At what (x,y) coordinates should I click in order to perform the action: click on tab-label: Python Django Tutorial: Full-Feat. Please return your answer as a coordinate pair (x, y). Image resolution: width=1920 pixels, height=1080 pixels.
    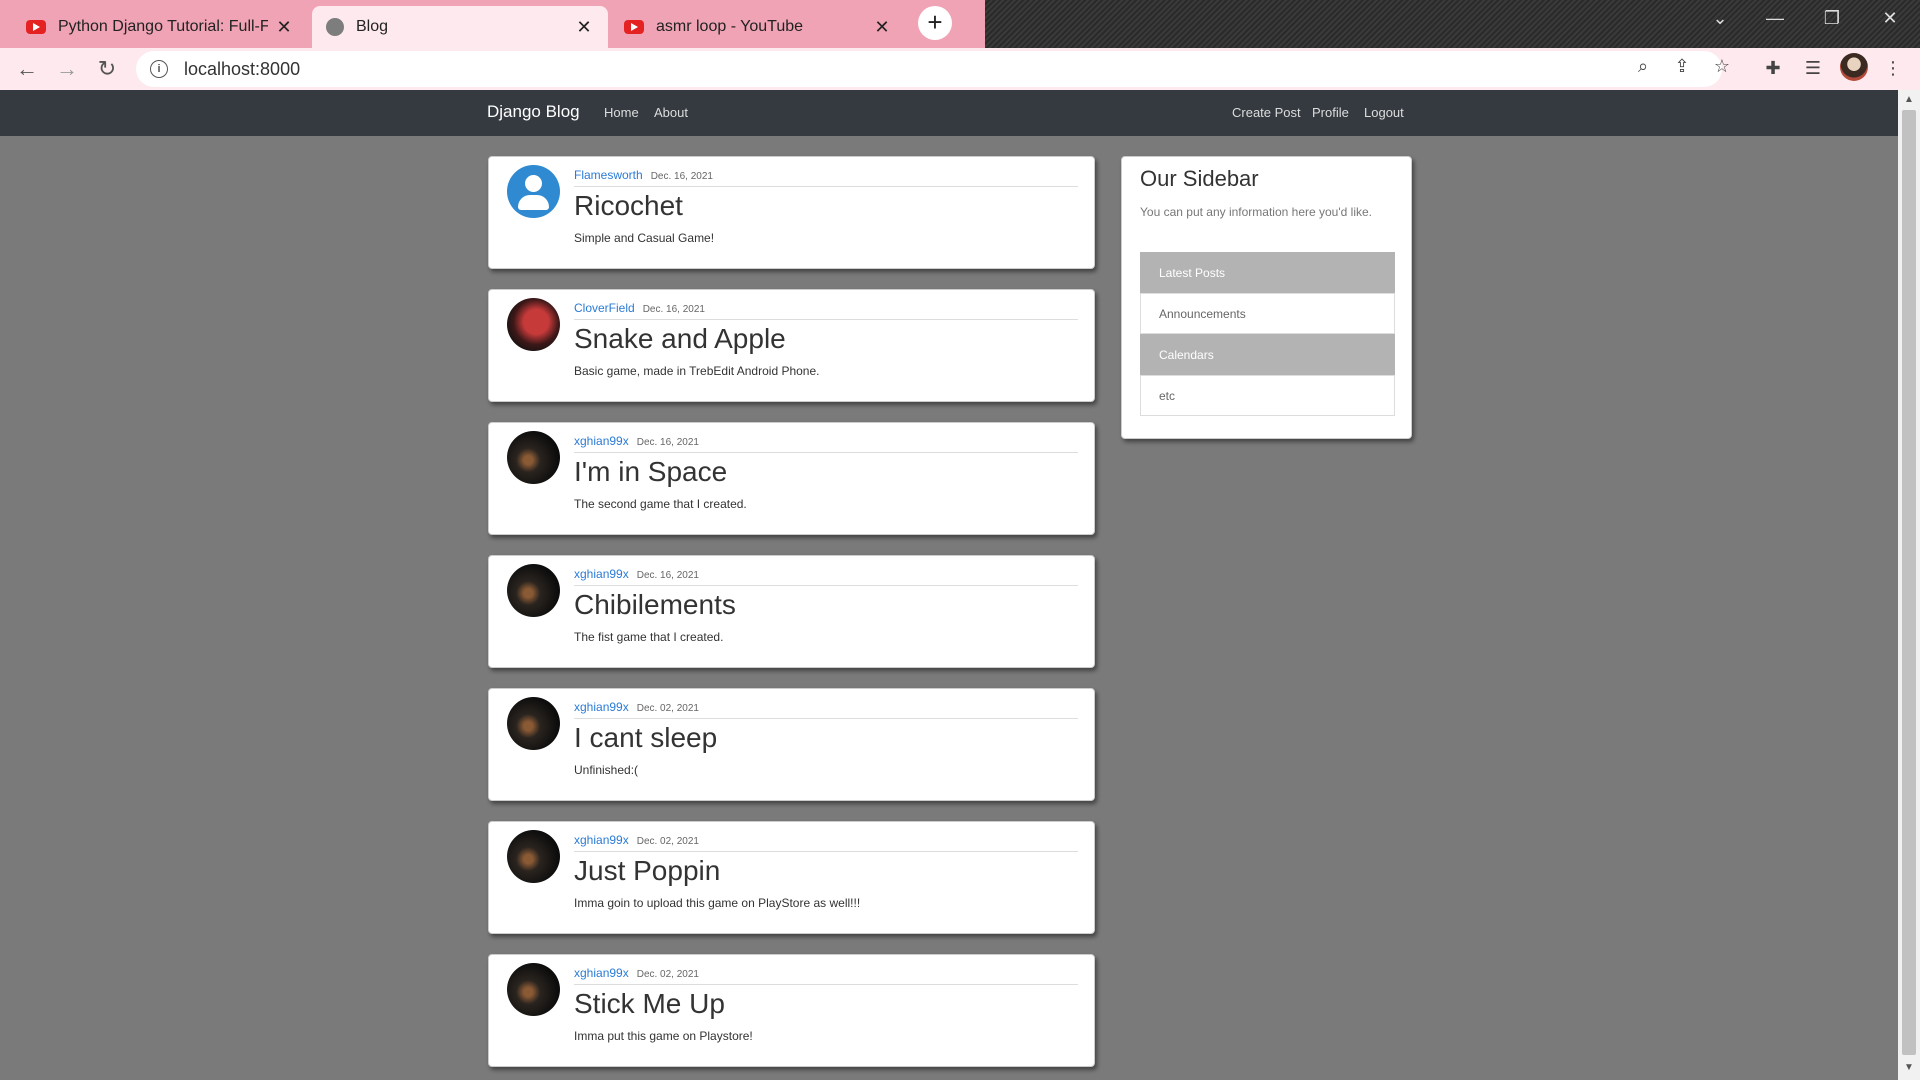
    Looking at the image, I should click on (163, 26).